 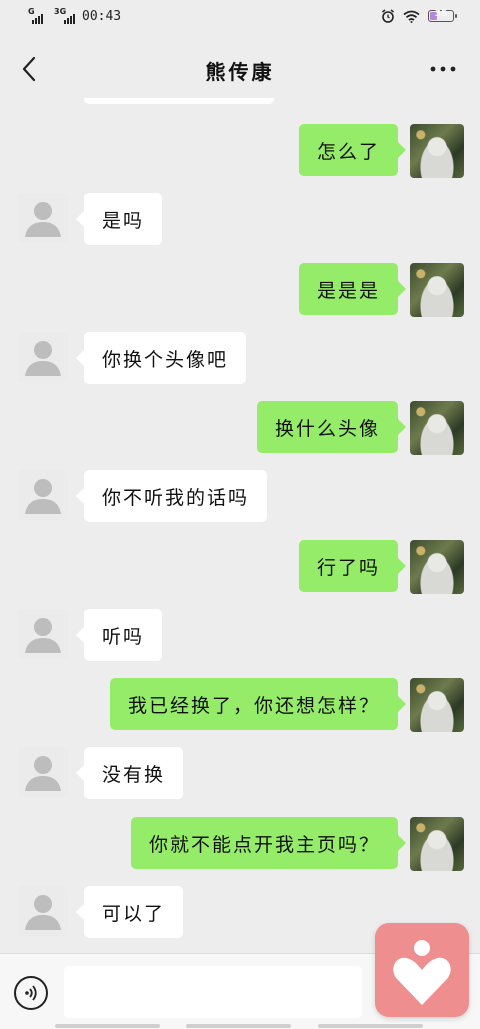 I want to click on chat-header: 熊传康, so click(x=240, y=69).